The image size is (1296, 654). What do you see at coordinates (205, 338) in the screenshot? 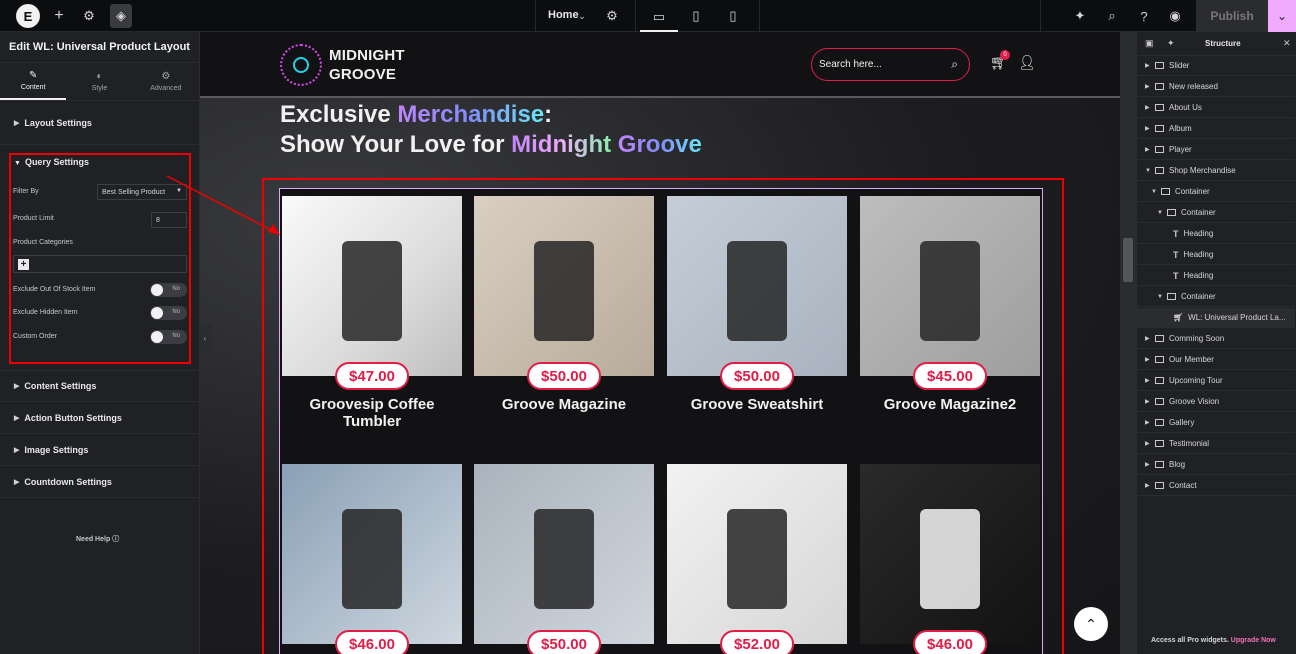
I see `collapse-panel-icon: ‹` at bounding box center [205, 338].